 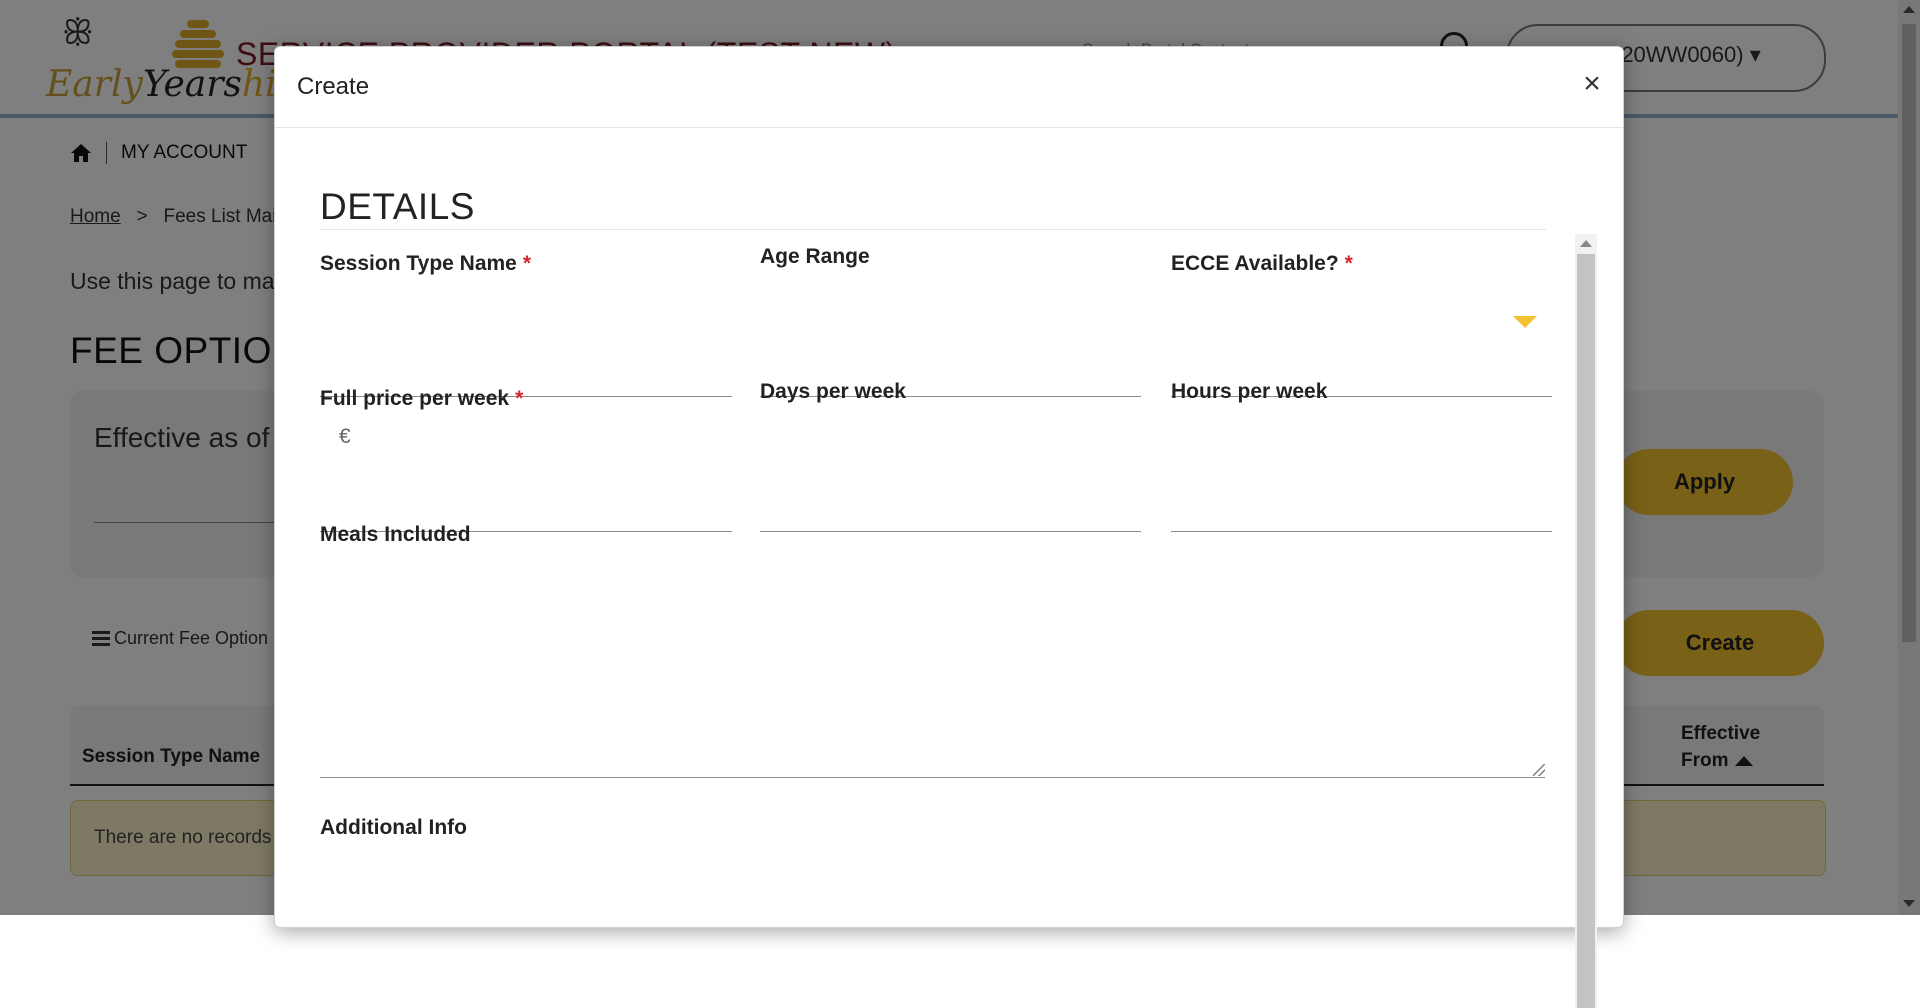 What do you see at coordinates (1262, 263) in the screenshot?
I see `ecce-available-label: ECCE Available? *` at bounding box center [1262, 263].